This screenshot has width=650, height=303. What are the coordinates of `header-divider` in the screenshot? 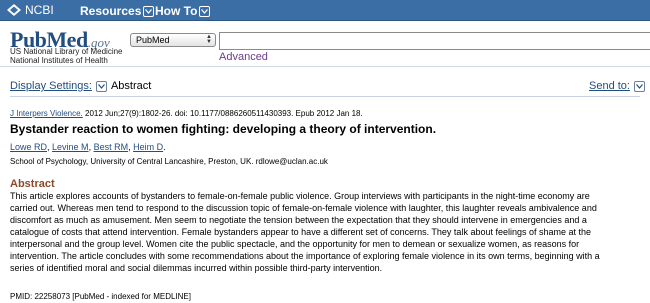 It's located at (325, 66).